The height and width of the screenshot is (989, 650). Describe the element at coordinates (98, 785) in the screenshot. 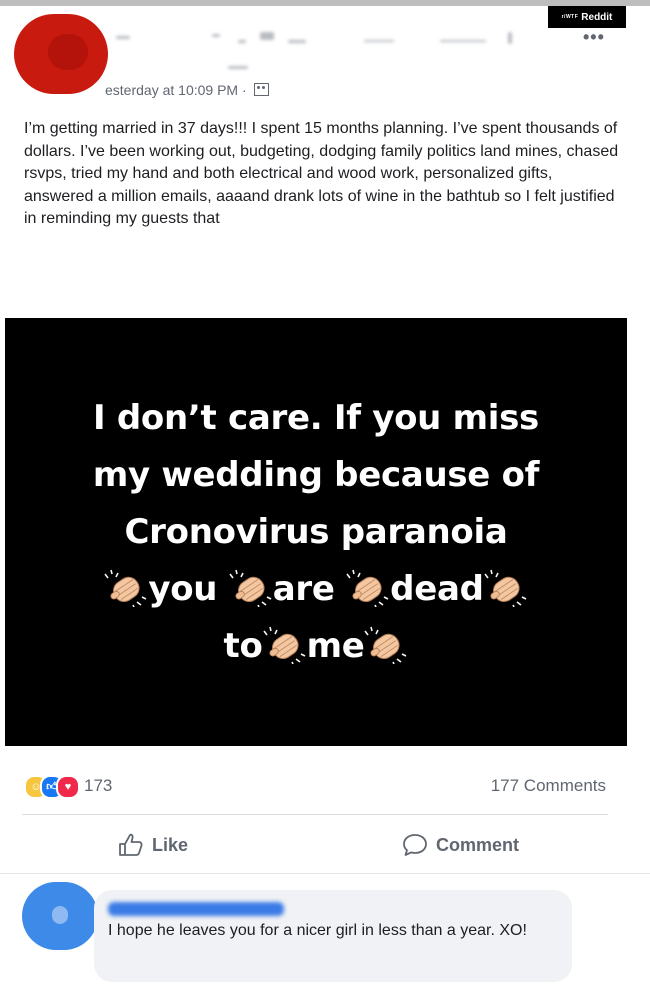

I see `reaction-count: 173` at that location.